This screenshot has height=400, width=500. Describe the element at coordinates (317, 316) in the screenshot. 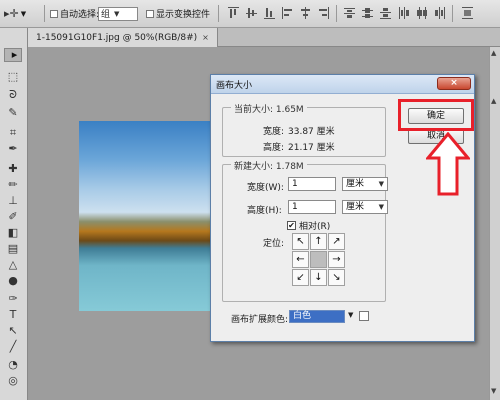

I see `extension-color-select: 白色` at that location.